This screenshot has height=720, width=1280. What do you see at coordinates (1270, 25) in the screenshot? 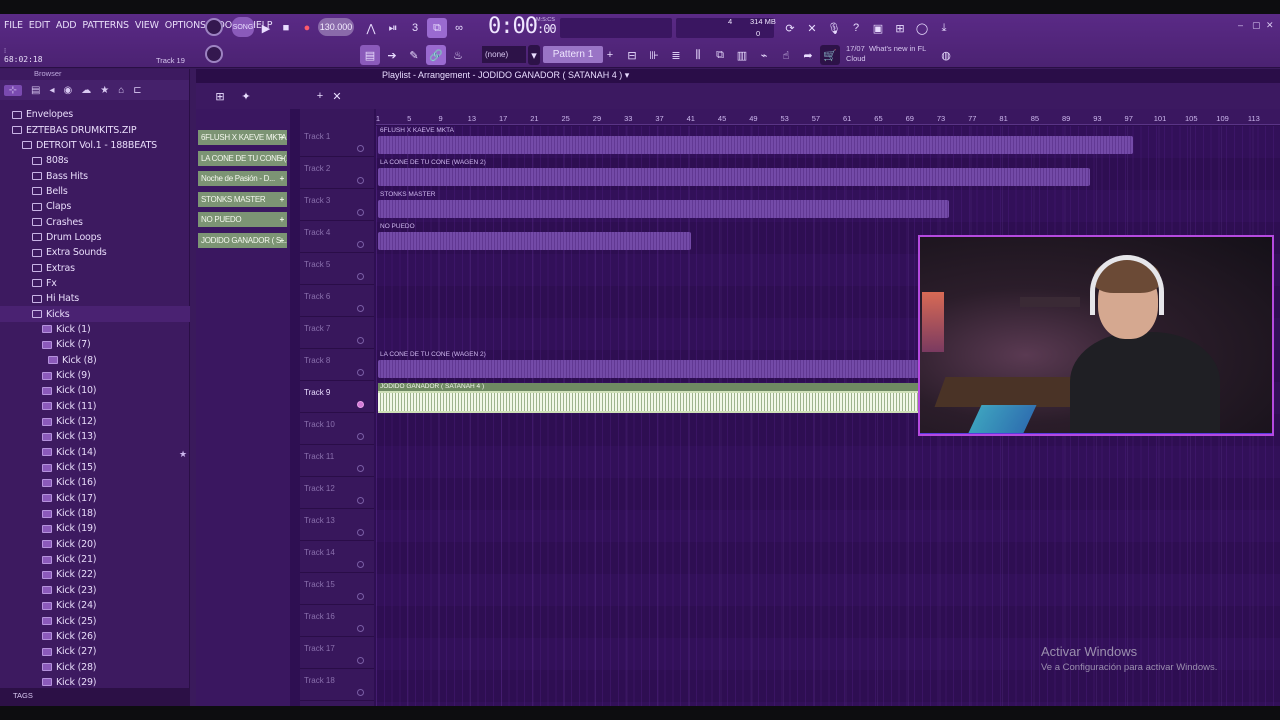
I see `close-icon: ✕` at bounding box center [1270, 25].